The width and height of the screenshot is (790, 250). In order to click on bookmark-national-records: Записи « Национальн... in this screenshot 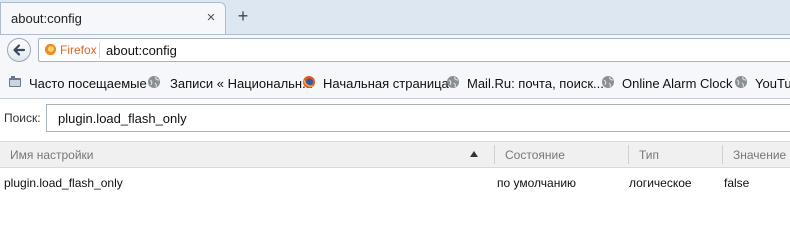, I will do `click(241, 83)`.